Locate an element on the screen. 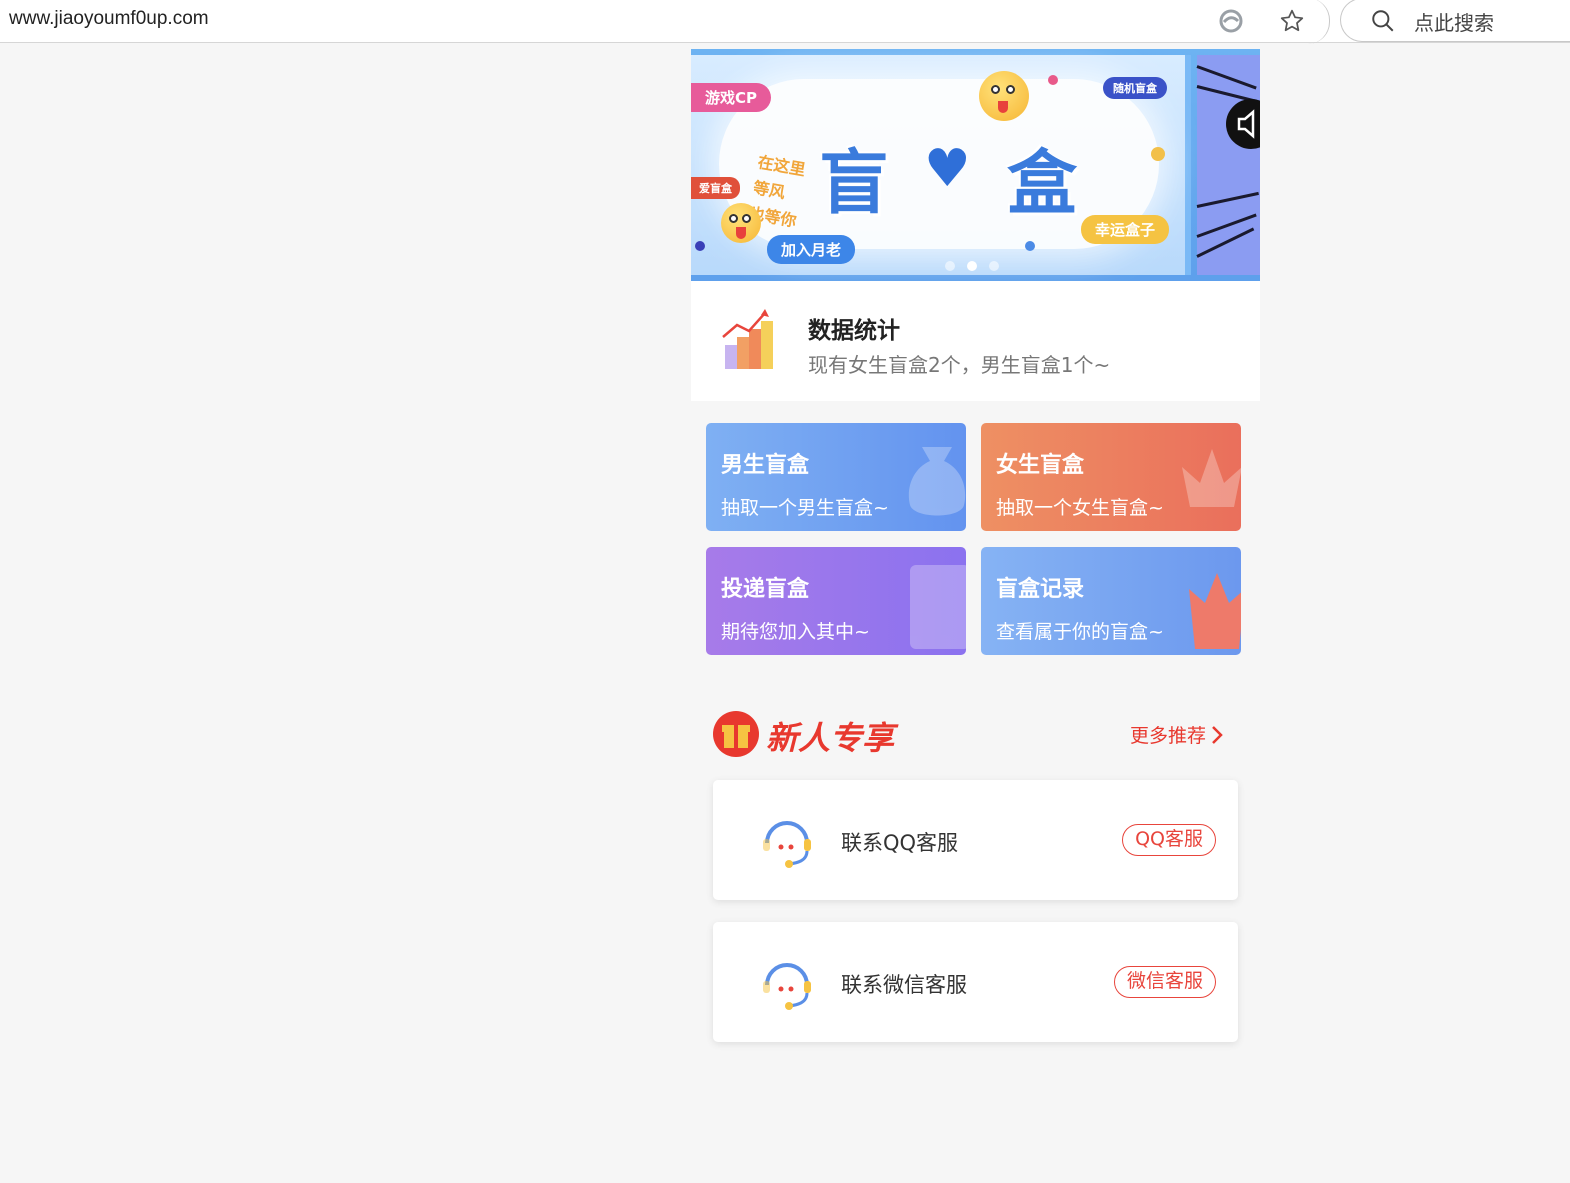 This screenshot has width=1570, height=1183. newcomer-section-header: 新人专享 更多推荐 is located at coordinates (975, 734).